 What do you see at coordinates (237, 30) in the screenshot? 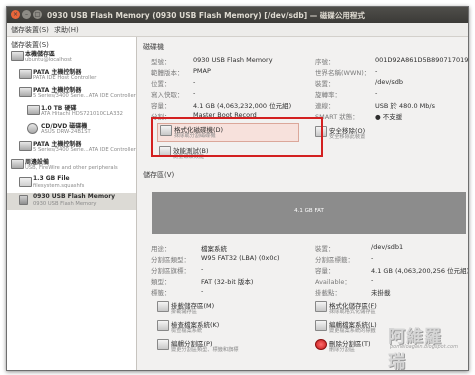
I see `menu-bar: 儲存裝置(S) 求助(H)` at bounding box center [237, 30].